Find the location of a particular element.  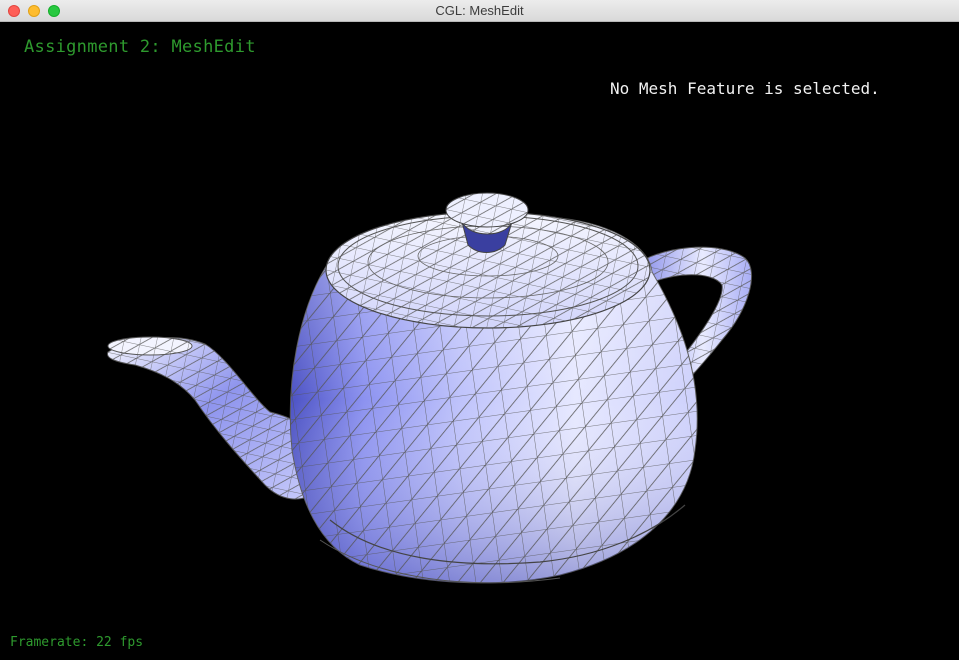

teapot-lid is located at coordinates (488, 270).